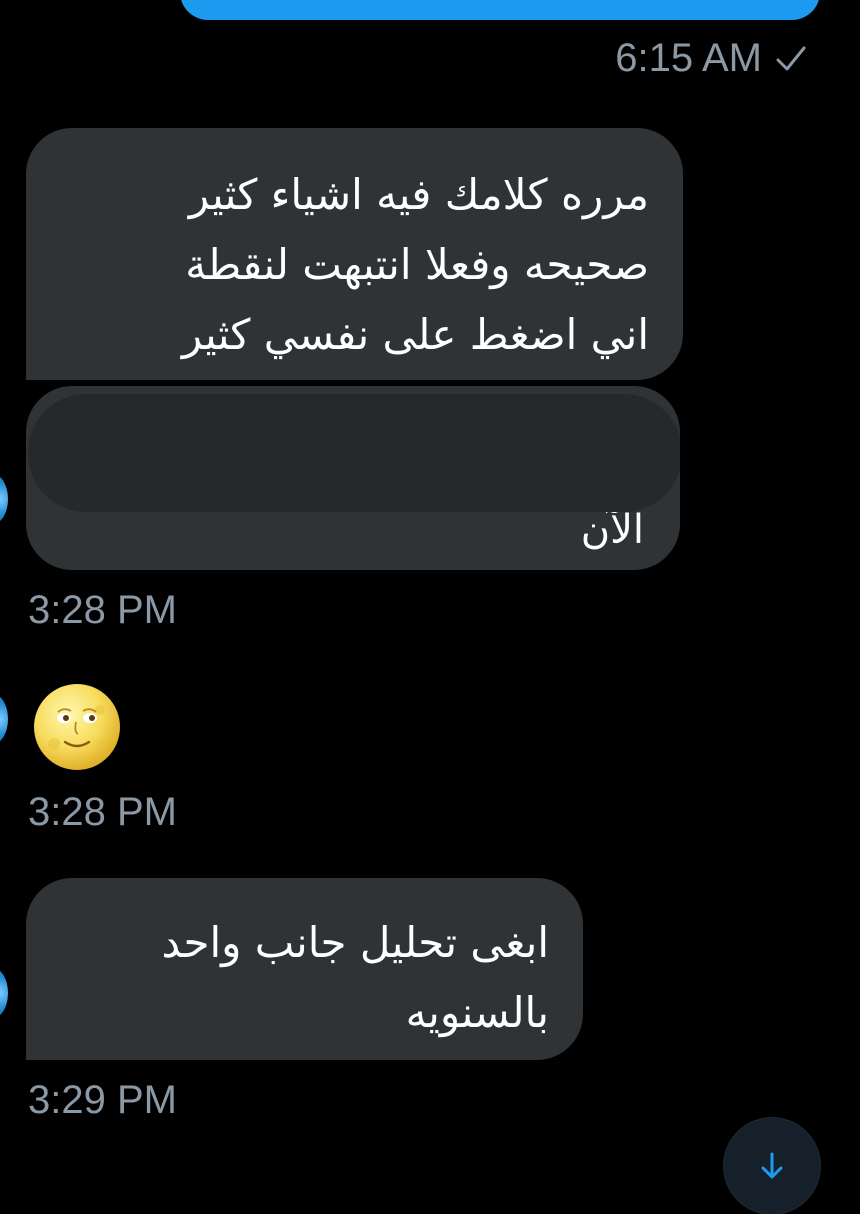  What do you see at coordinates (77, 727) in the screenshot?
I see `full-moon-face-emoji` at bounding box center [77, 727].